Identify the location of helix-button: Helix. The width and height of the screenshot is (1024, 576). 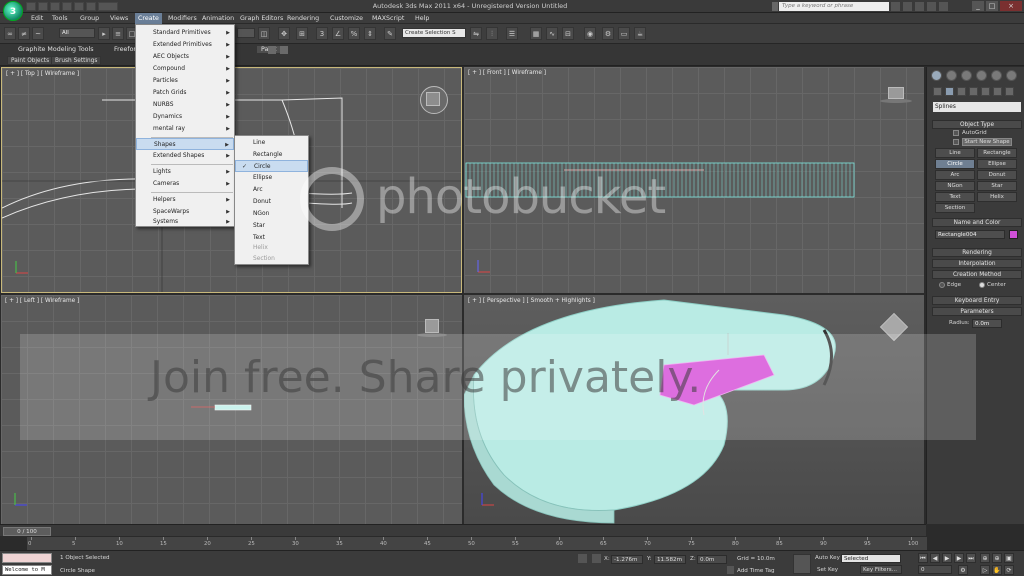
(997, 197).